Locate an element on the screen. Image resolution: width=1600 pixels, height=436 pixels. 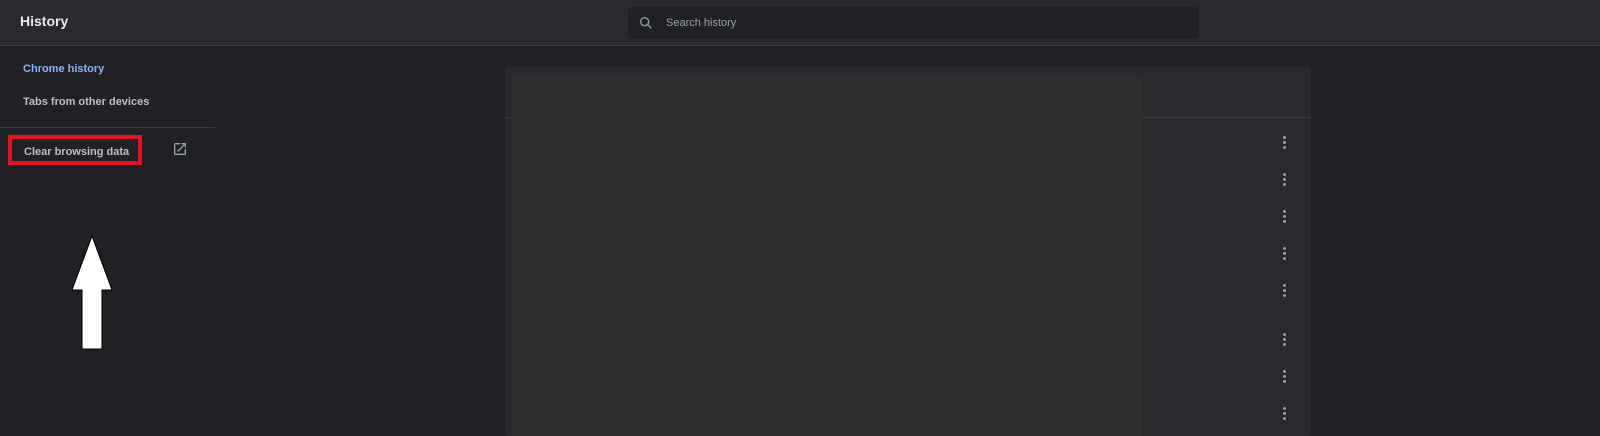
search-icon is located at coordinates (646, 23).